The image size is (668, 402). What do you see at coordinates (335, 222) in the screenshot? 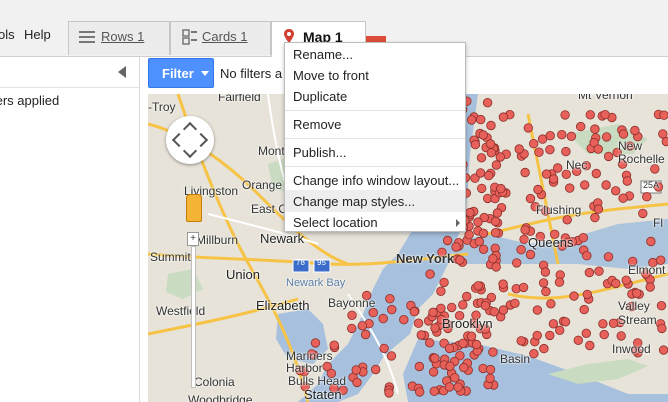
I see `menu-item-select-location: Select location` at bounding box center [335, 222].